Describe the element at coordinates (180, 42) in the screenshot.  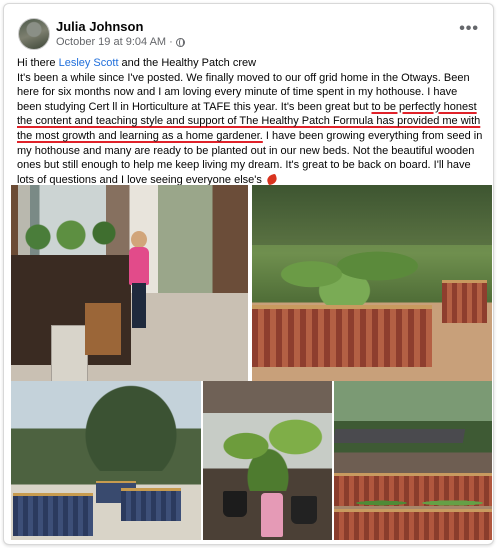
I see `globe-icon` at that location.